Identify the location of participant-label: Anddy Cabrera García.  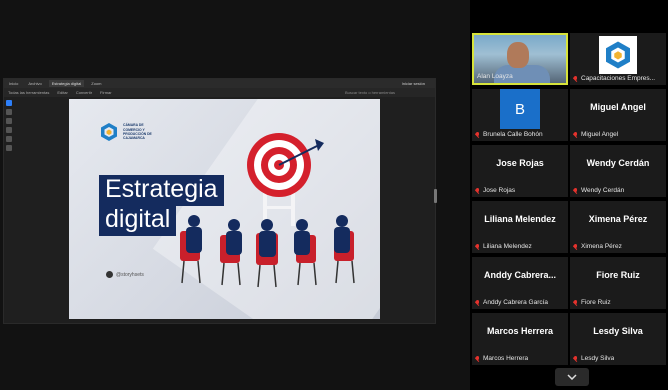
(511, 302).